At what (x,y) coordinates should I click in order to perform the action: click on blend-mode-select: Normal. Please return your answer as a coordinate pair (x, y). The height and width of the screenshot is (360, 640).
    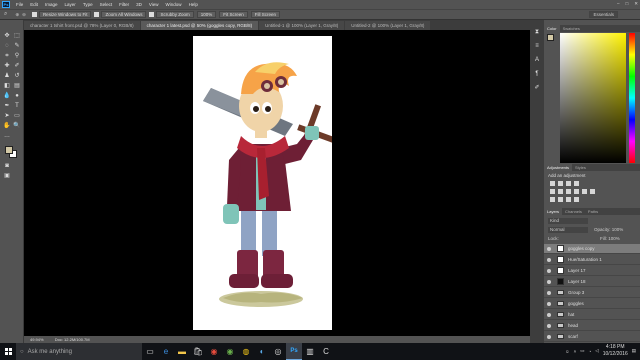
    Looking at the image, I should click on (568, 230).